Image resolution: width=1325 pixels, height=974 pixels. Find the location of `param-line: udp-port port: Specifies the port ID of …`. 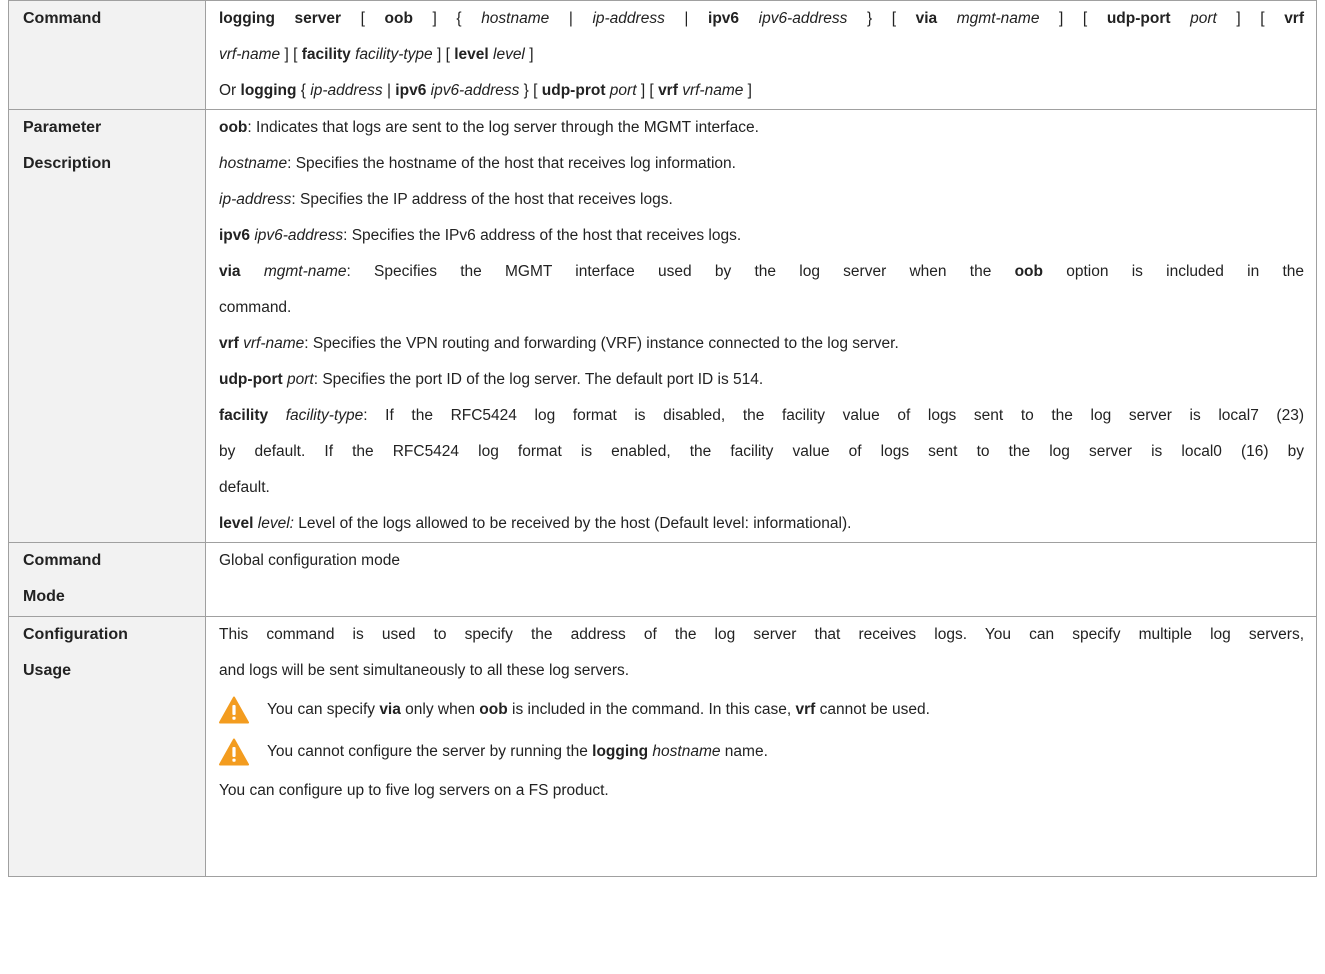

param-line: udp-port port: Specifies the port ID of … is located at coordinates (761, 380).